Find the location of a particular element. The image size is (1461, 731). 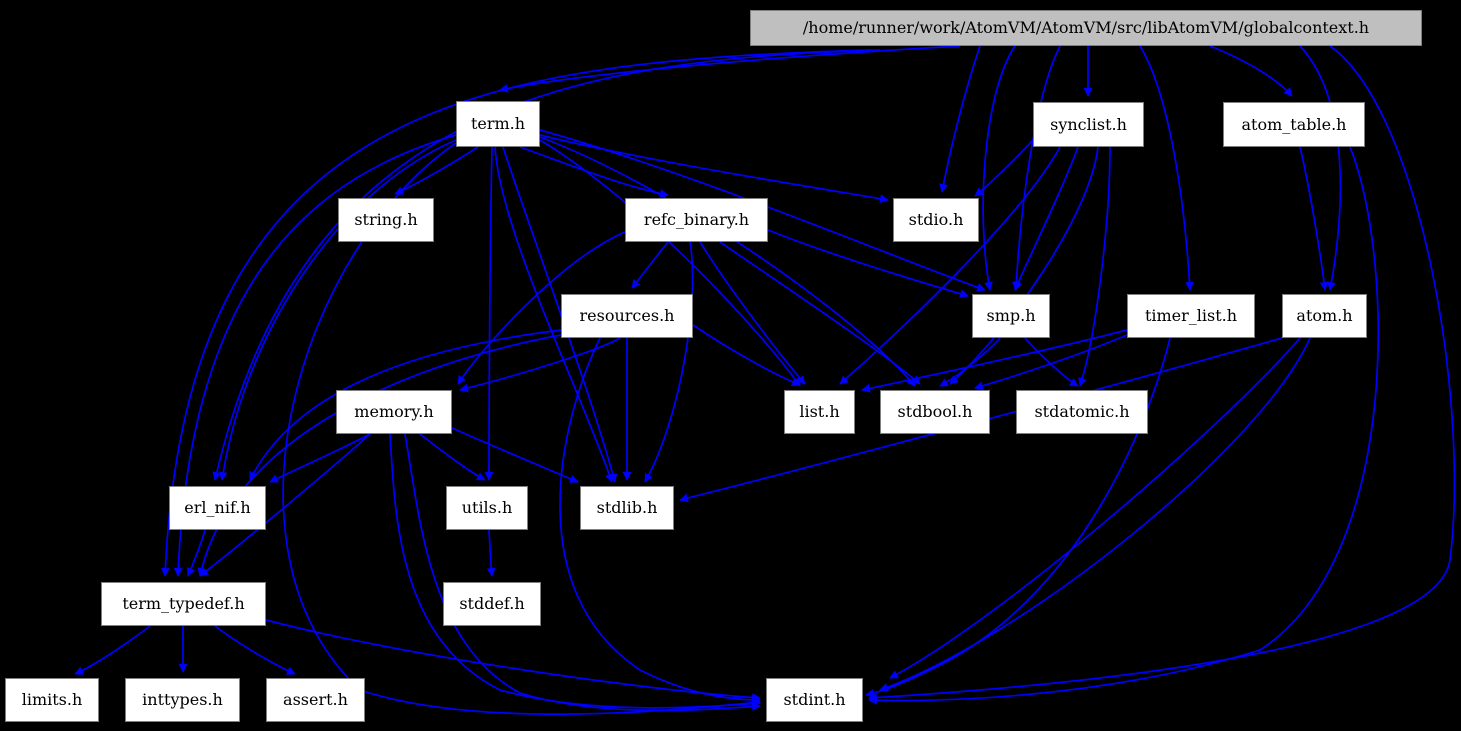

graph-node-inttypes: inttypes.h is located at coordinates (182, 700).